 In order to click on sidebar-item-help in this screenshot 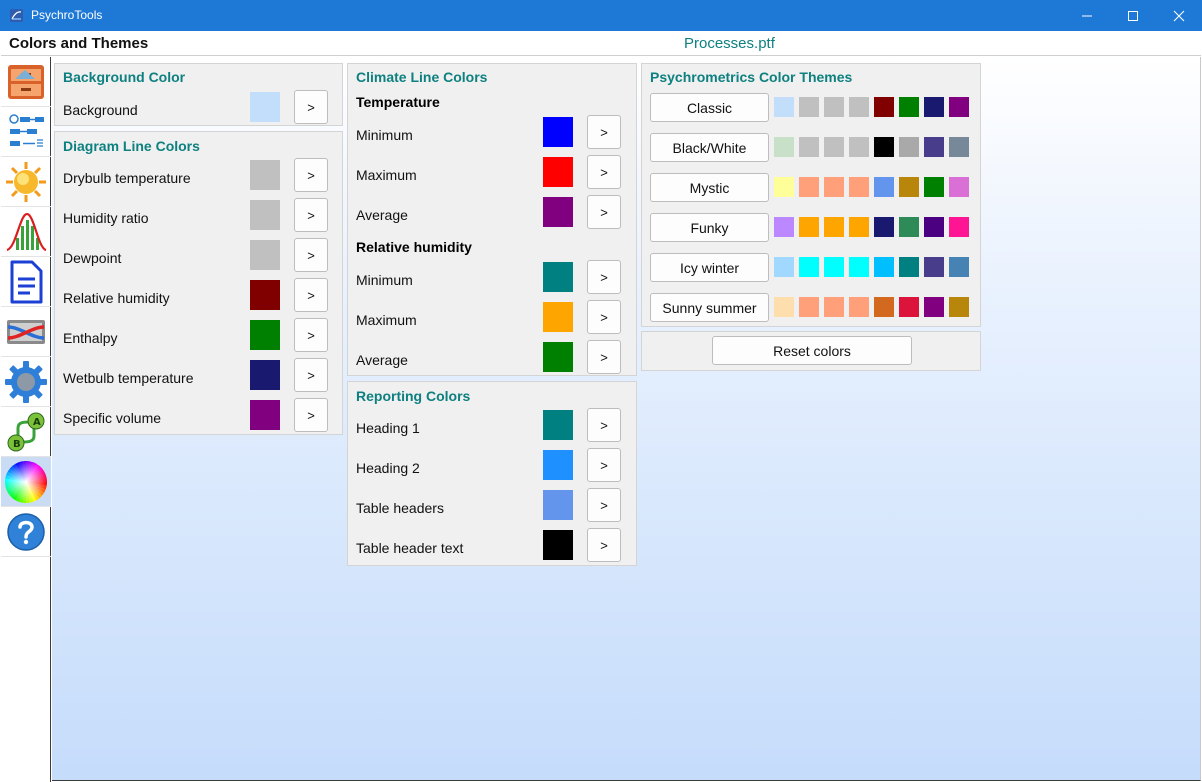, I will do `click(26, 532)`.